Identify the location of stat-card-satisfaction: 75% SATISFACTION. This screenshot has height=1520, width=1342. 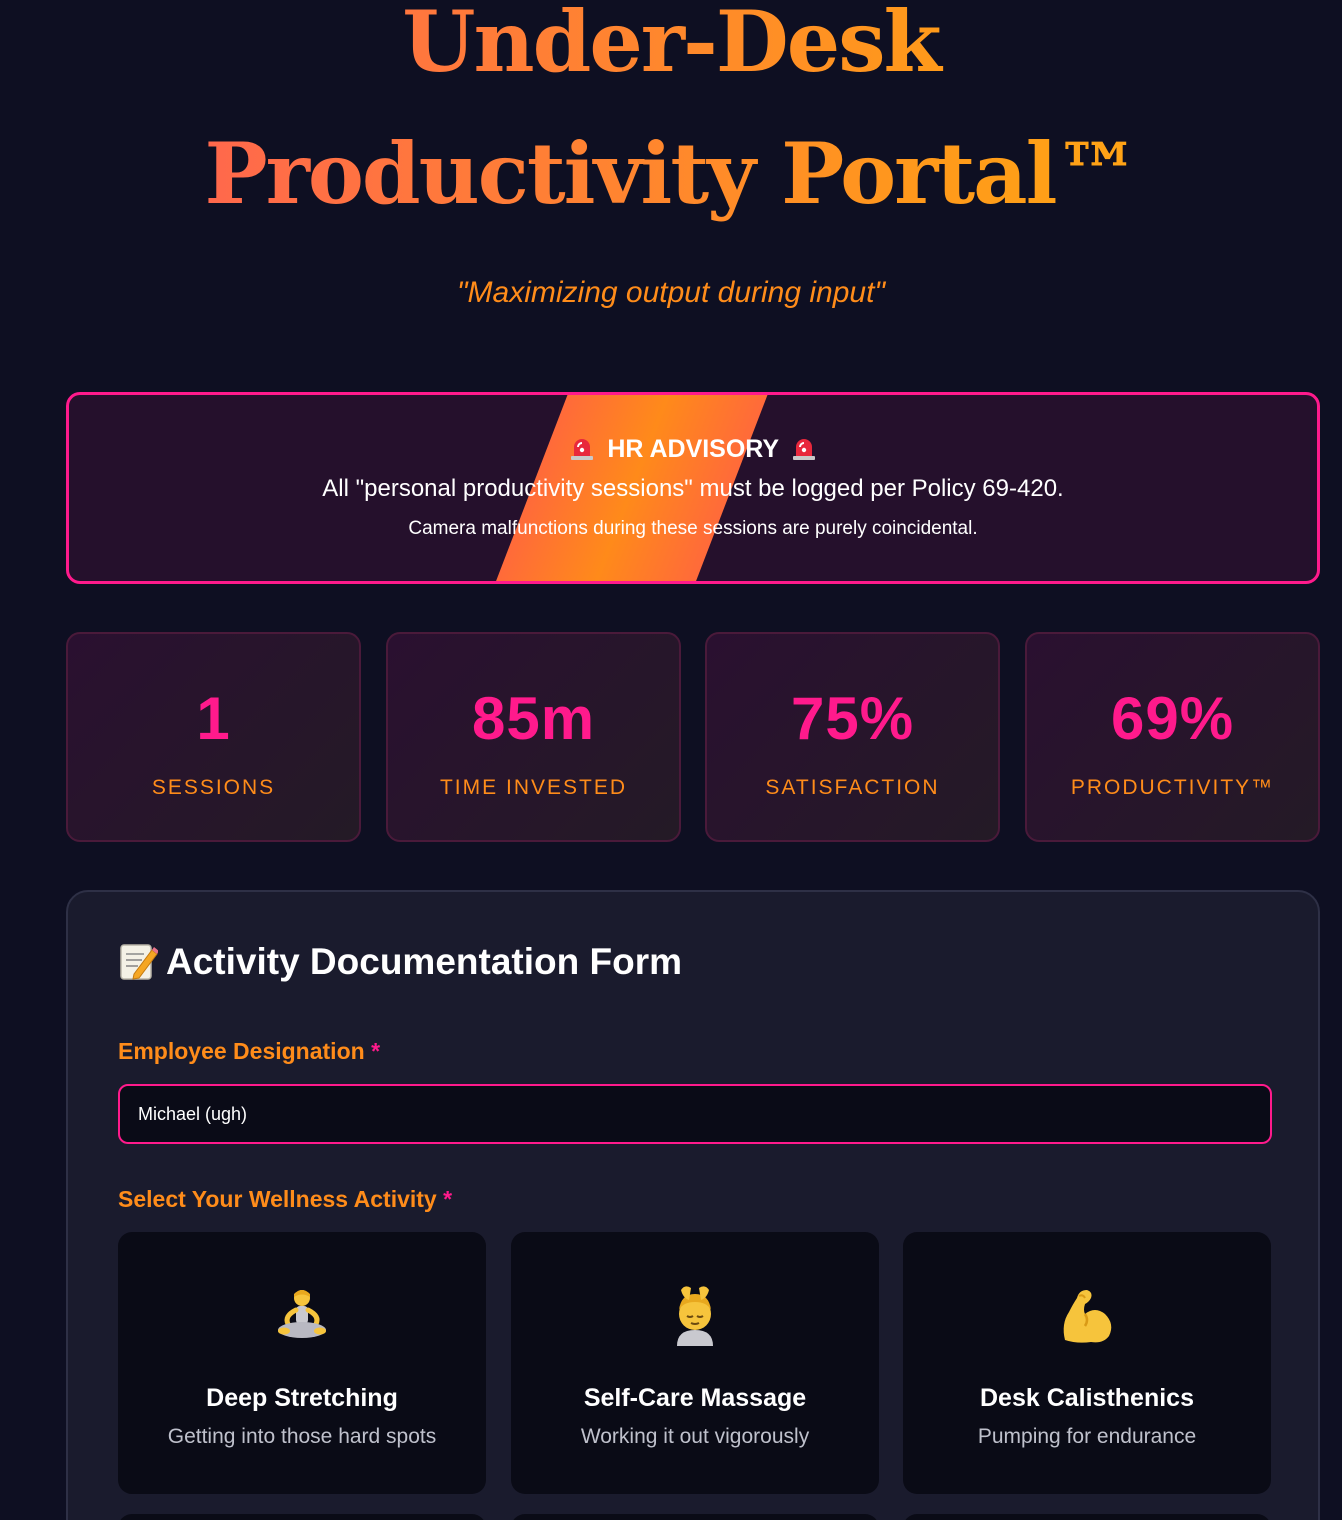
(852, 737).